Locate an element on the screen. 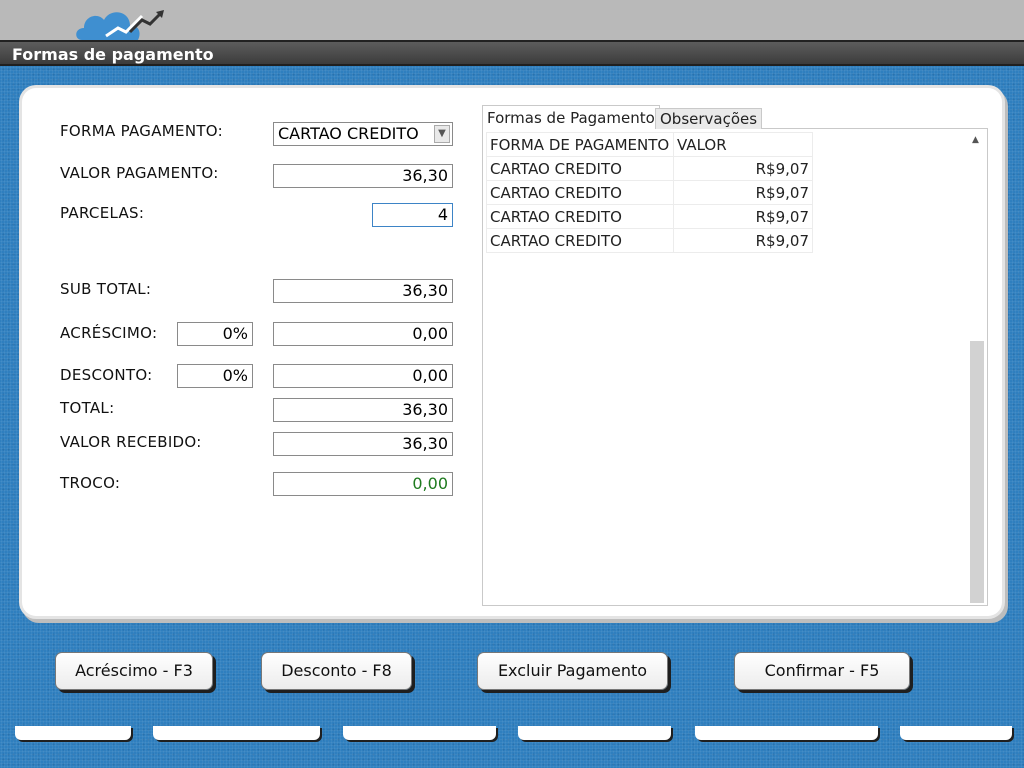 Image resolution: width=1024 pixels, height=768 pixels. grid-scrollbar: ▲ is located at coordinates (976, 368).